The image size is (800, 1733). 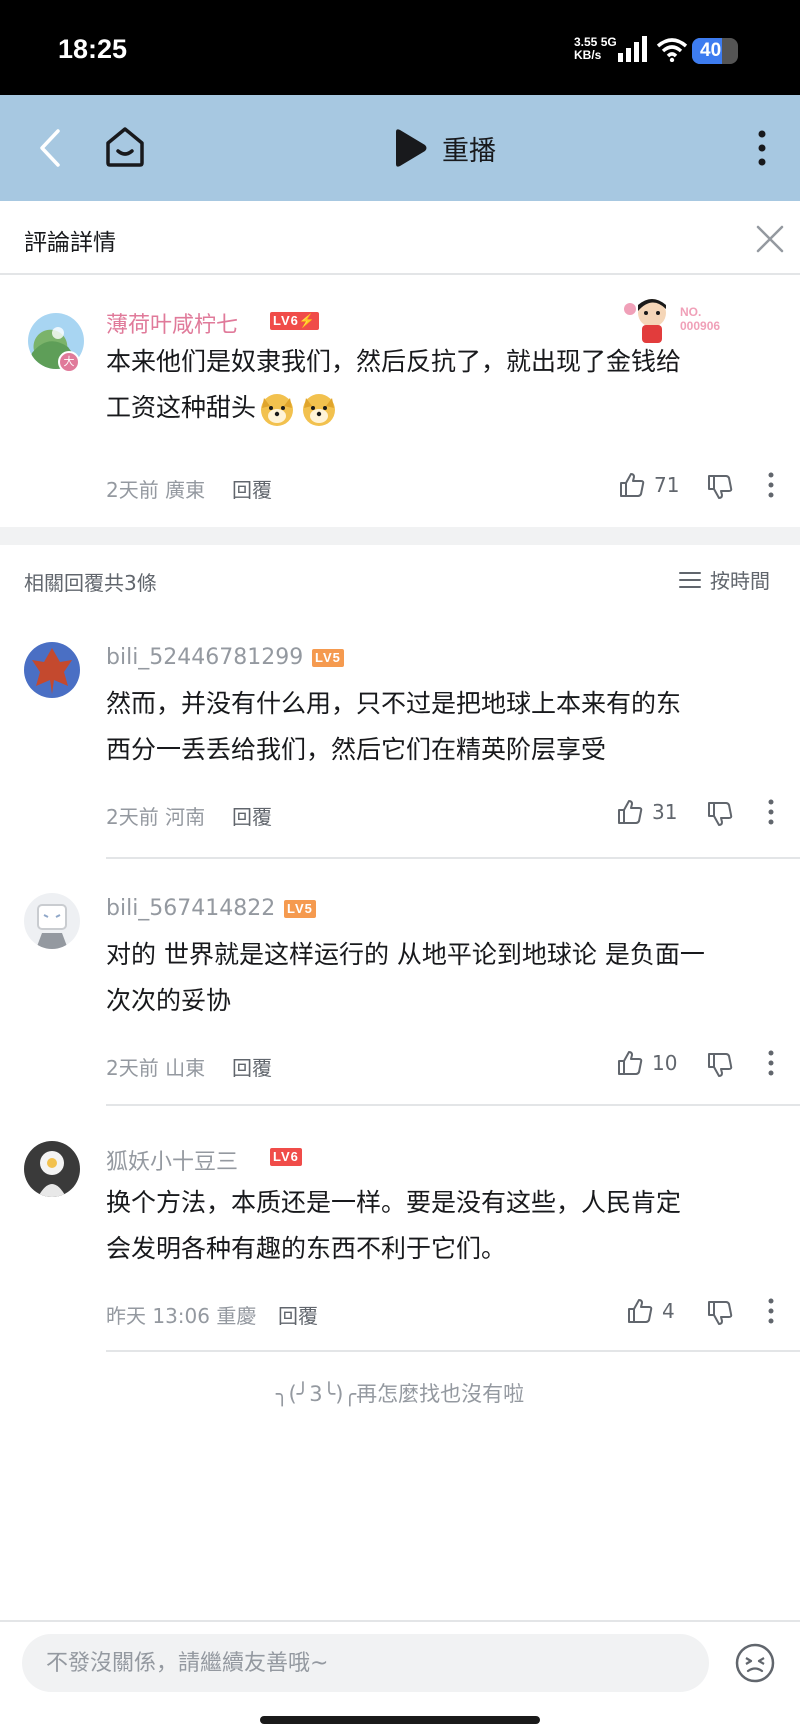 What do you see at coordinates (400, 238) in the screenshot?
I see `comment-detail-header: 評論詳情` at bounding box center [400, 238].